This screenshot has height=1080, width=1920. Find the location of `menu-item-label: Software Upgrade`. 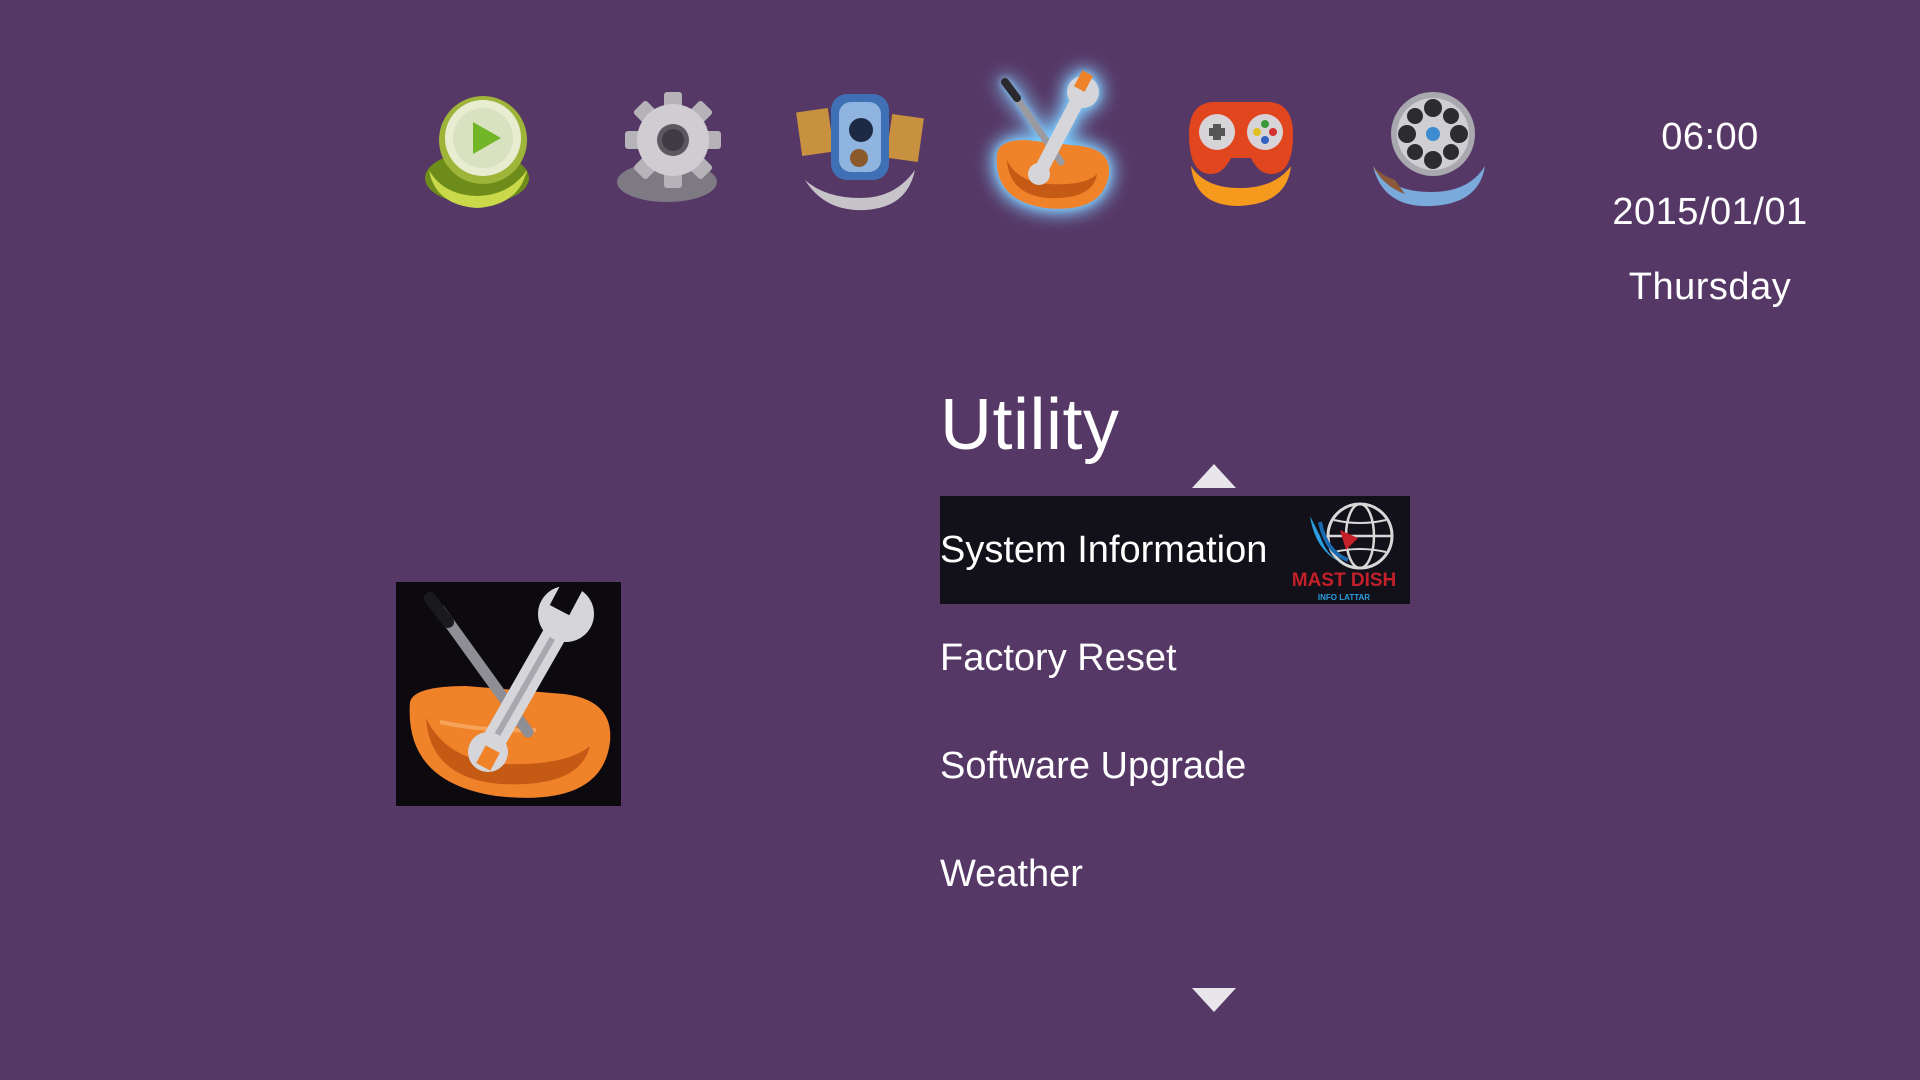

menu-item-label: Software Upgrade is located at coordinates (1093, 766).